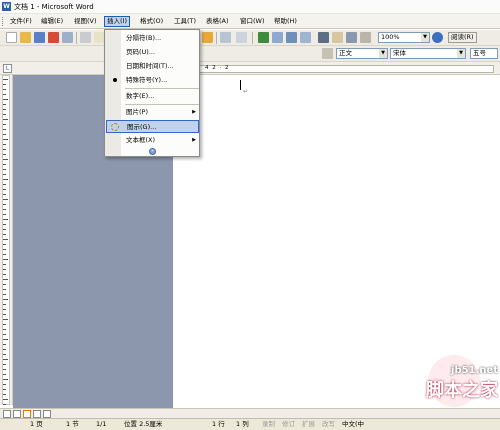  I want to click on new-document-icon, so click(11, 37).